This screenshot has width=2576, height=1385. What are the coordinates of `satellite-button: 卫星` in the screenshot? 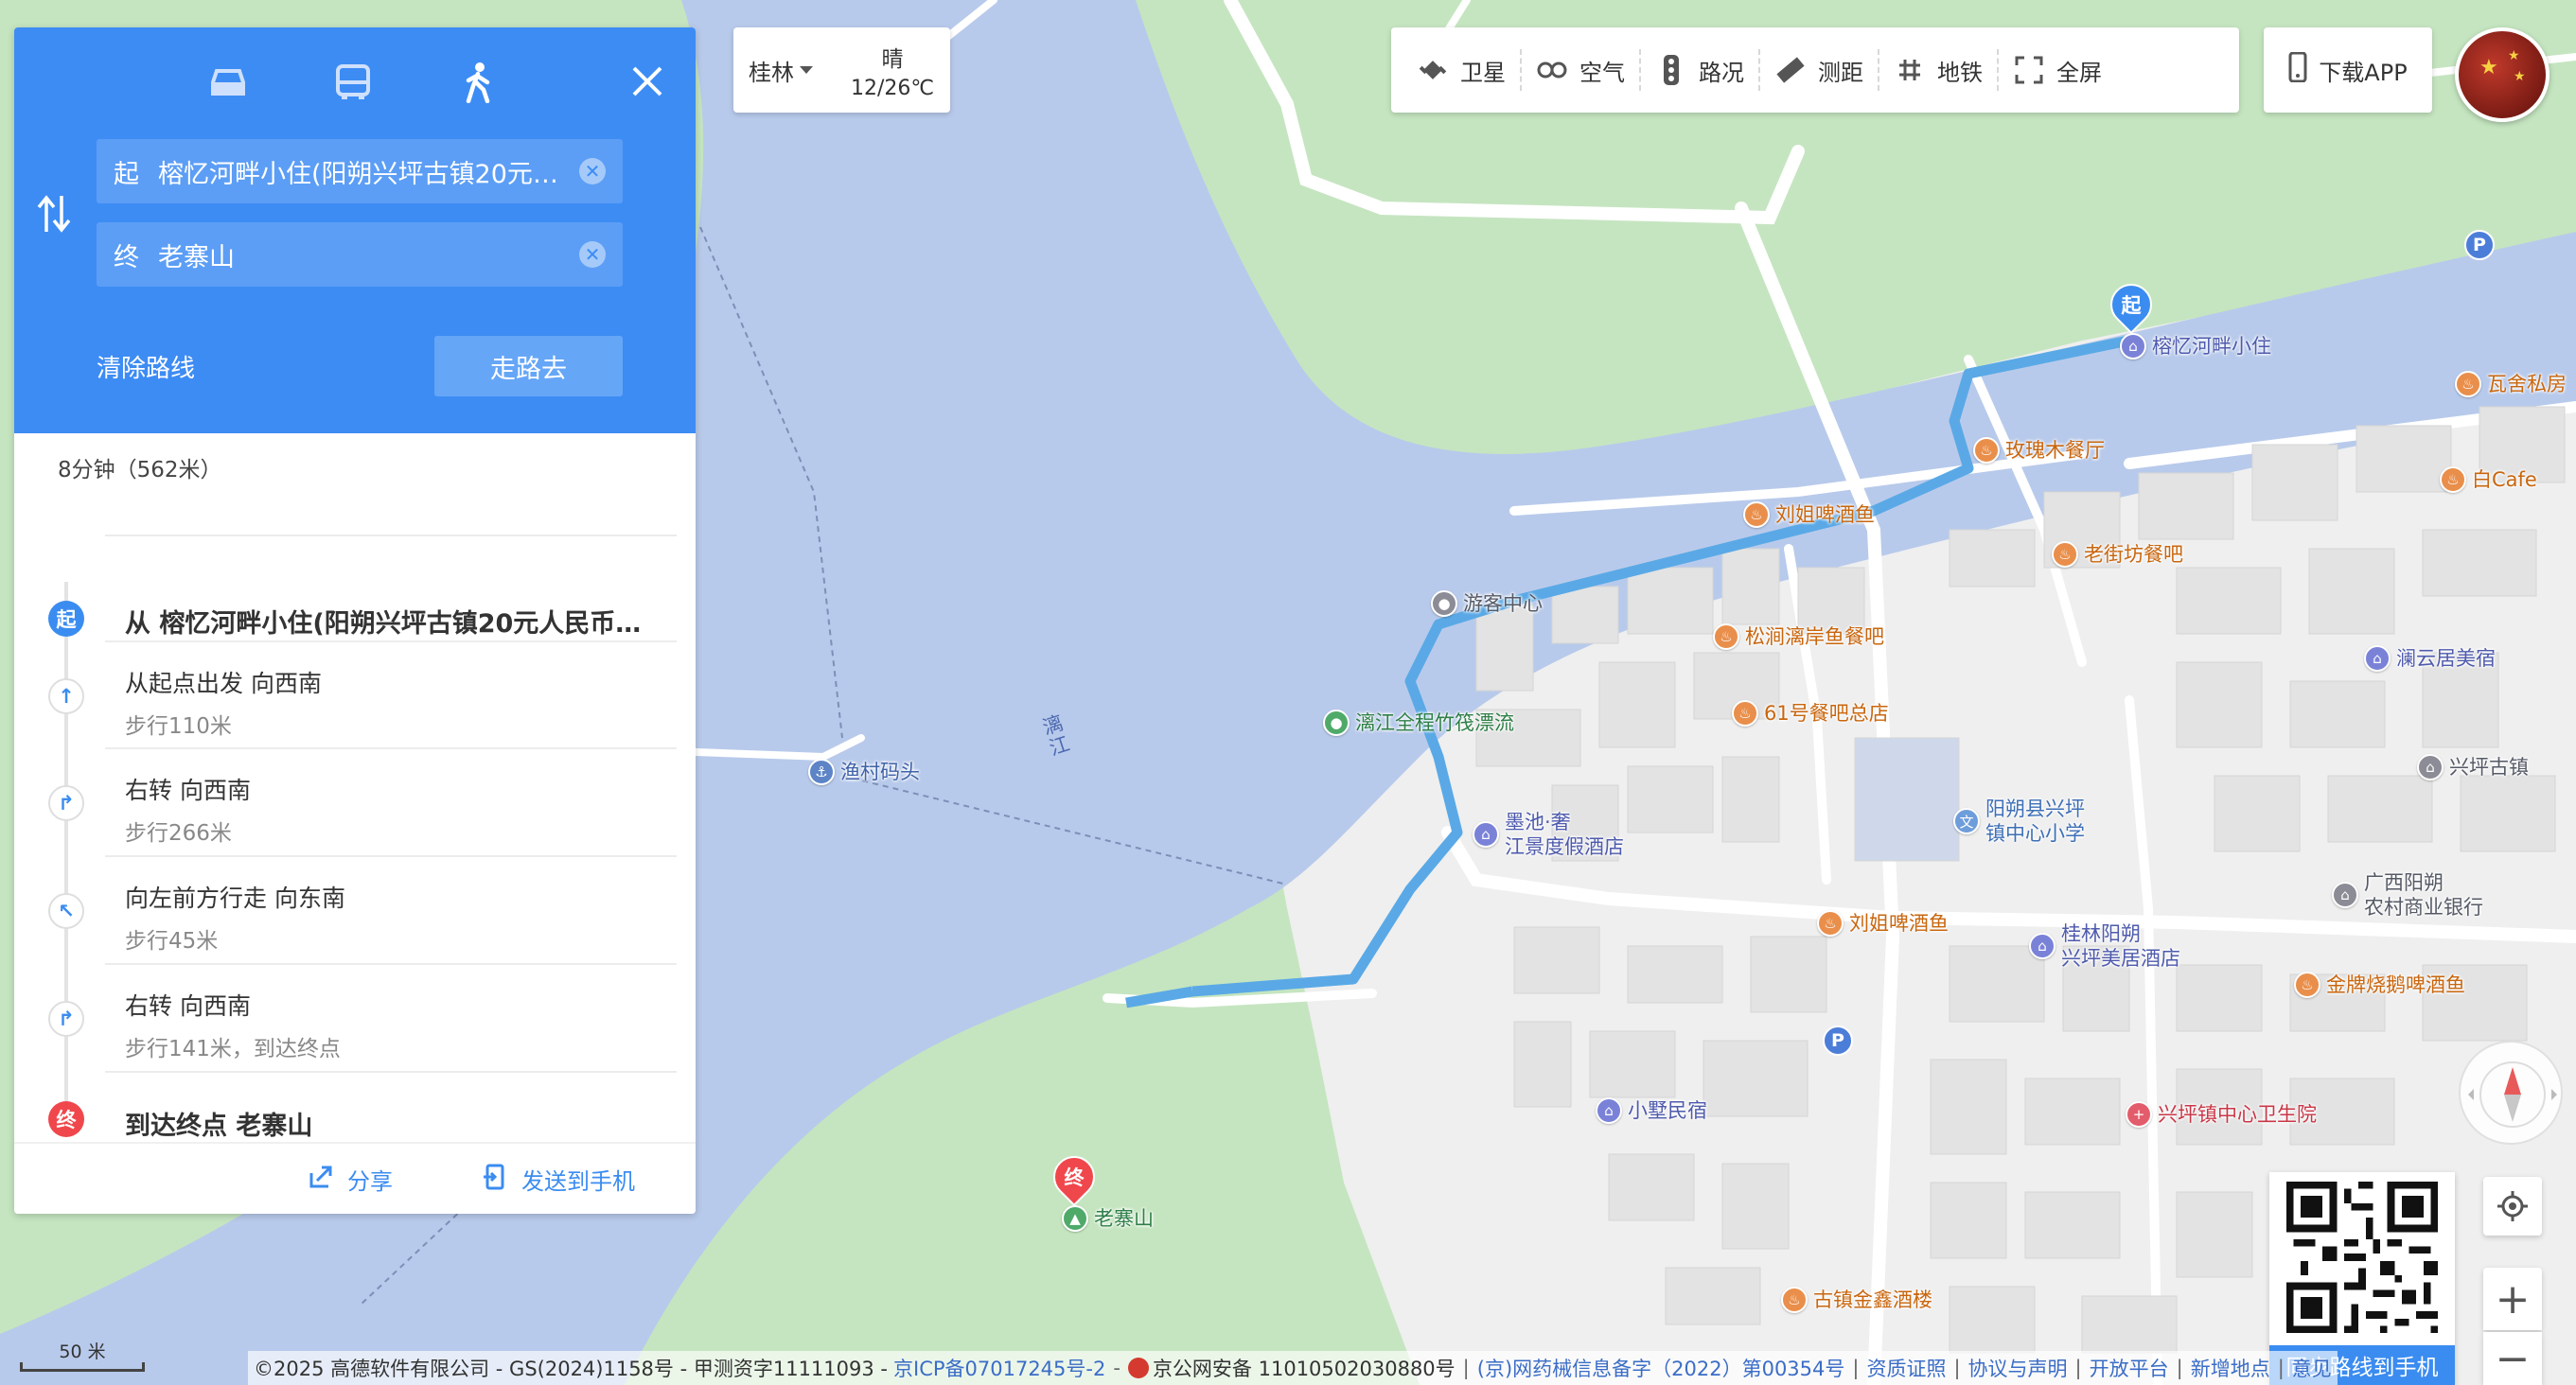 It's located at (1462, 70).